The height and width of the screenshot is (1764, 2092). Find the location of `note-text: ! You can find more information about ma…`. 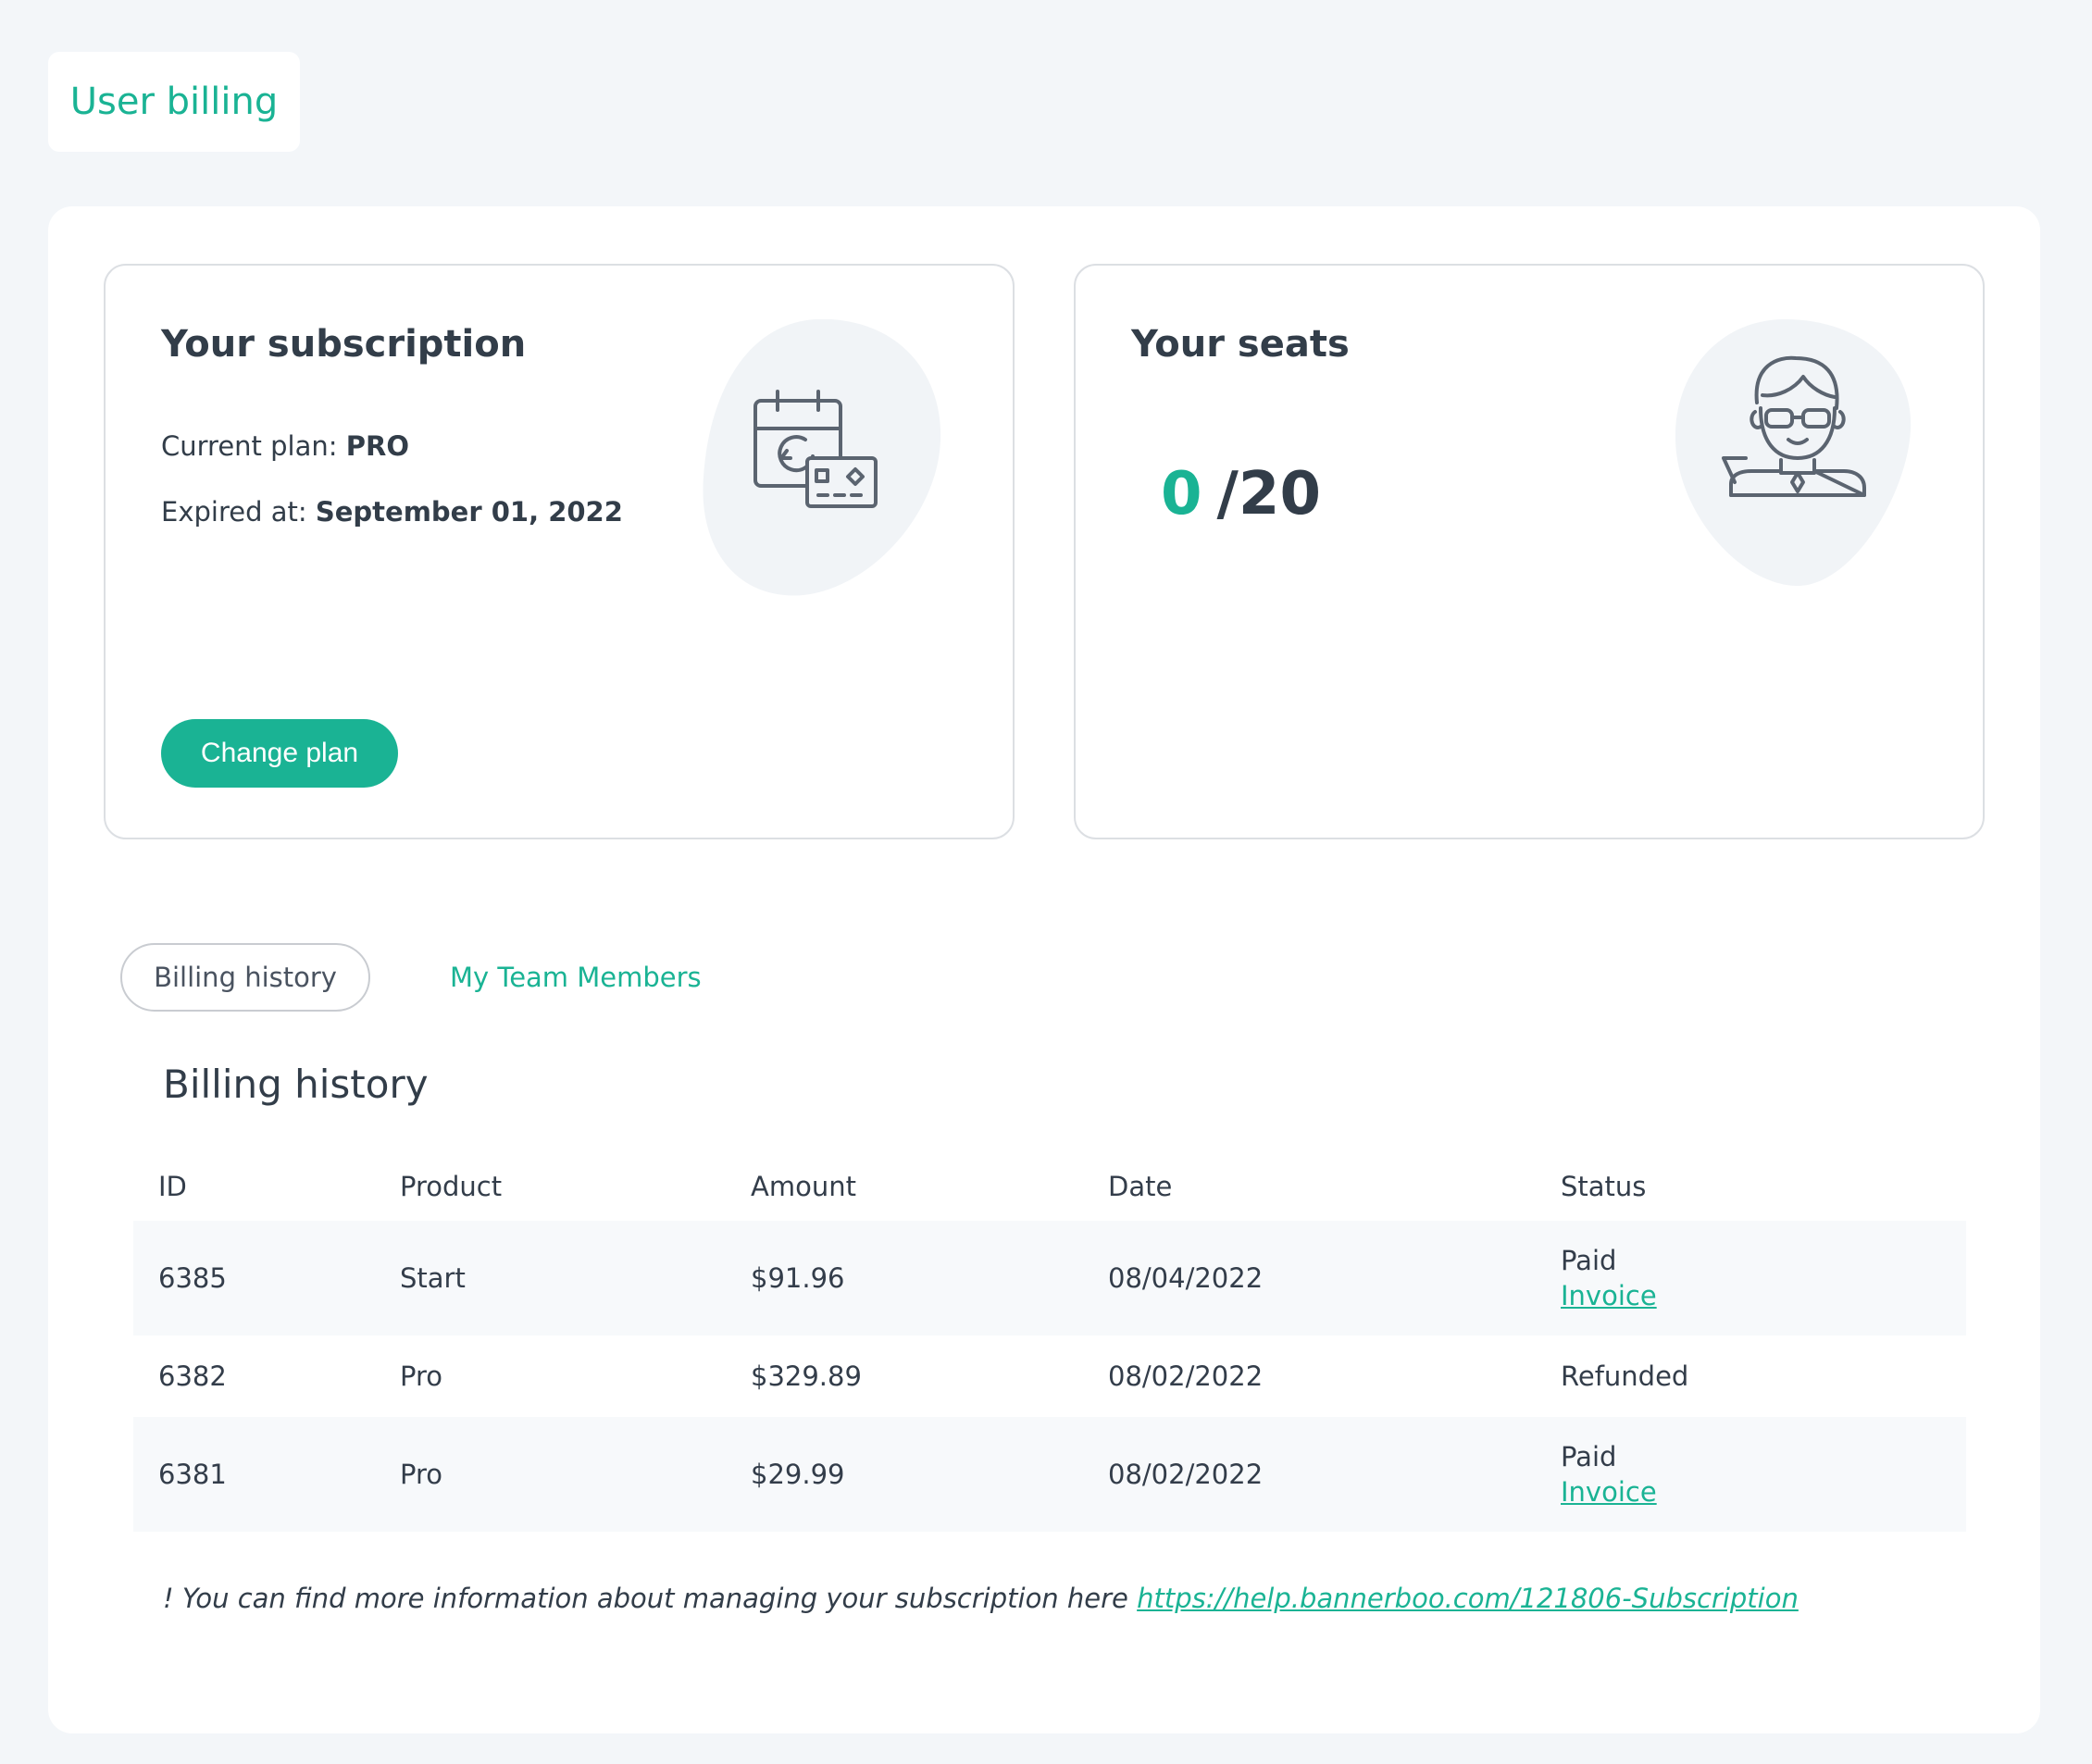

note-text: ! You can find more information about ma… is located at coordinates (650, 1598).